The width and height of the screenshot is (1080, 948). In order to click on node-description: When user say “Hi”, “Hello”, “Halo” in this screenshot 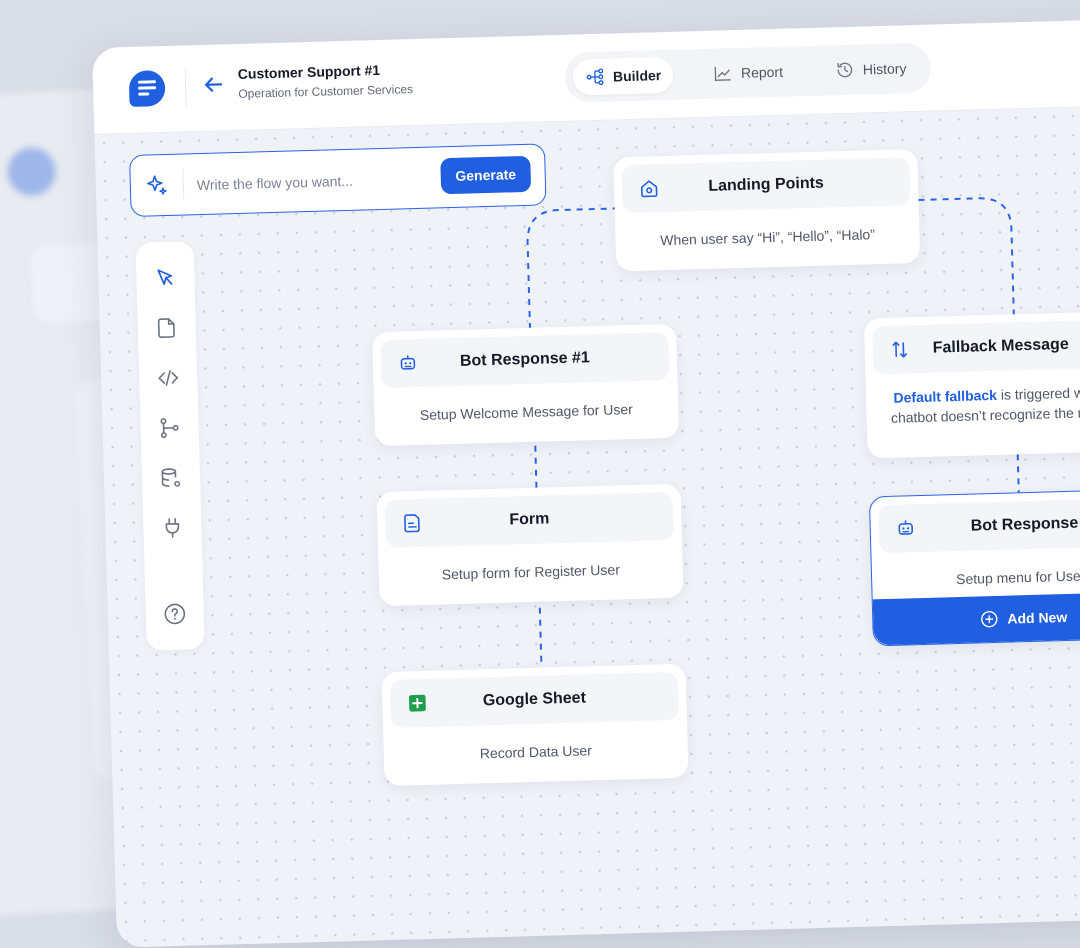, I will do `click(768, 237)`.